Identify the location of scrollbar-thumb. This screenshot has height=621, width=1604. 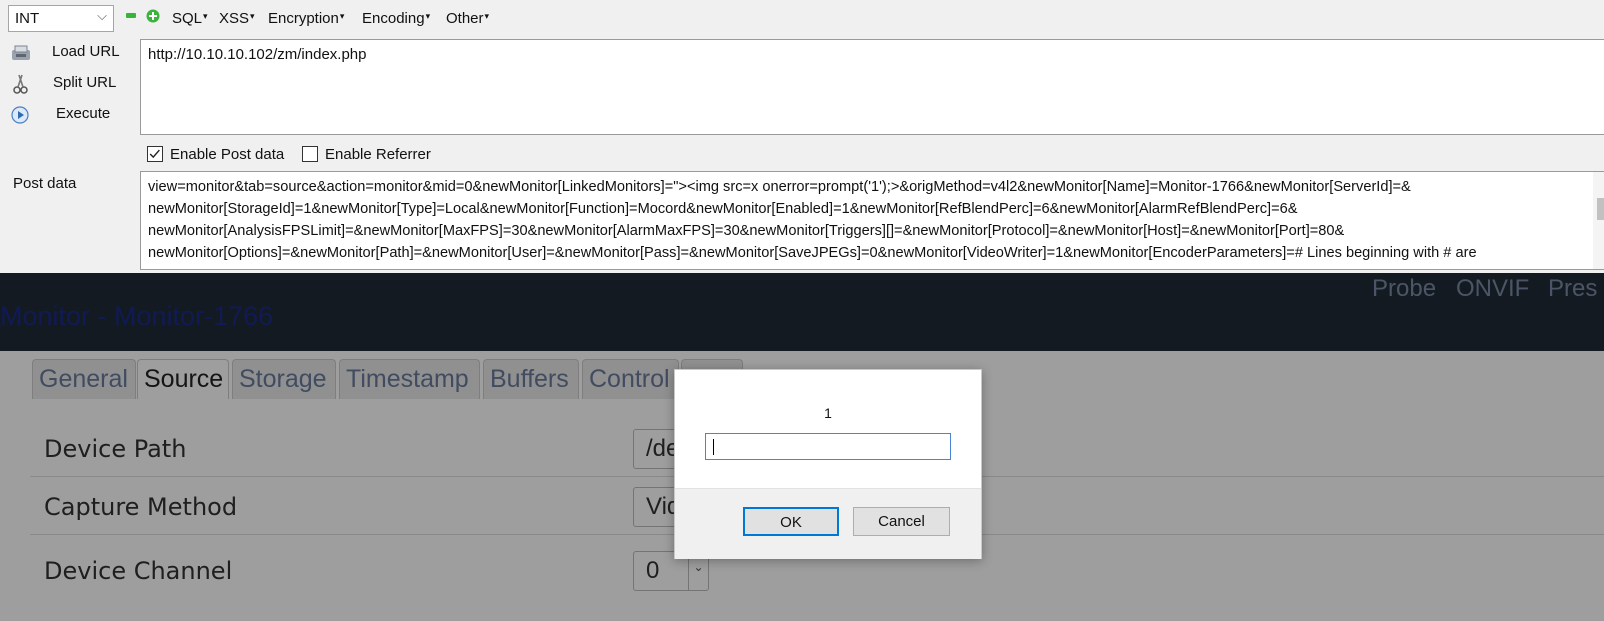
(1600, 209).